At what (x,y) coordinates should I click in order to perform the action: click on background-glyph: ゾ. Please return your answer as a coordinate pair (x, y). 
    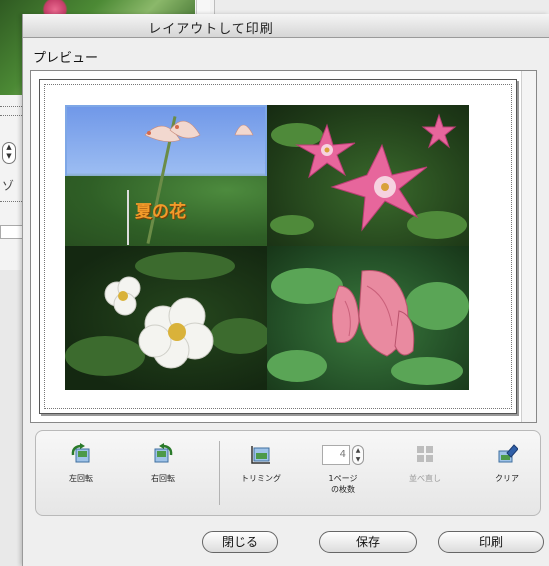
    Looking at the image, I should click on (8, 186).